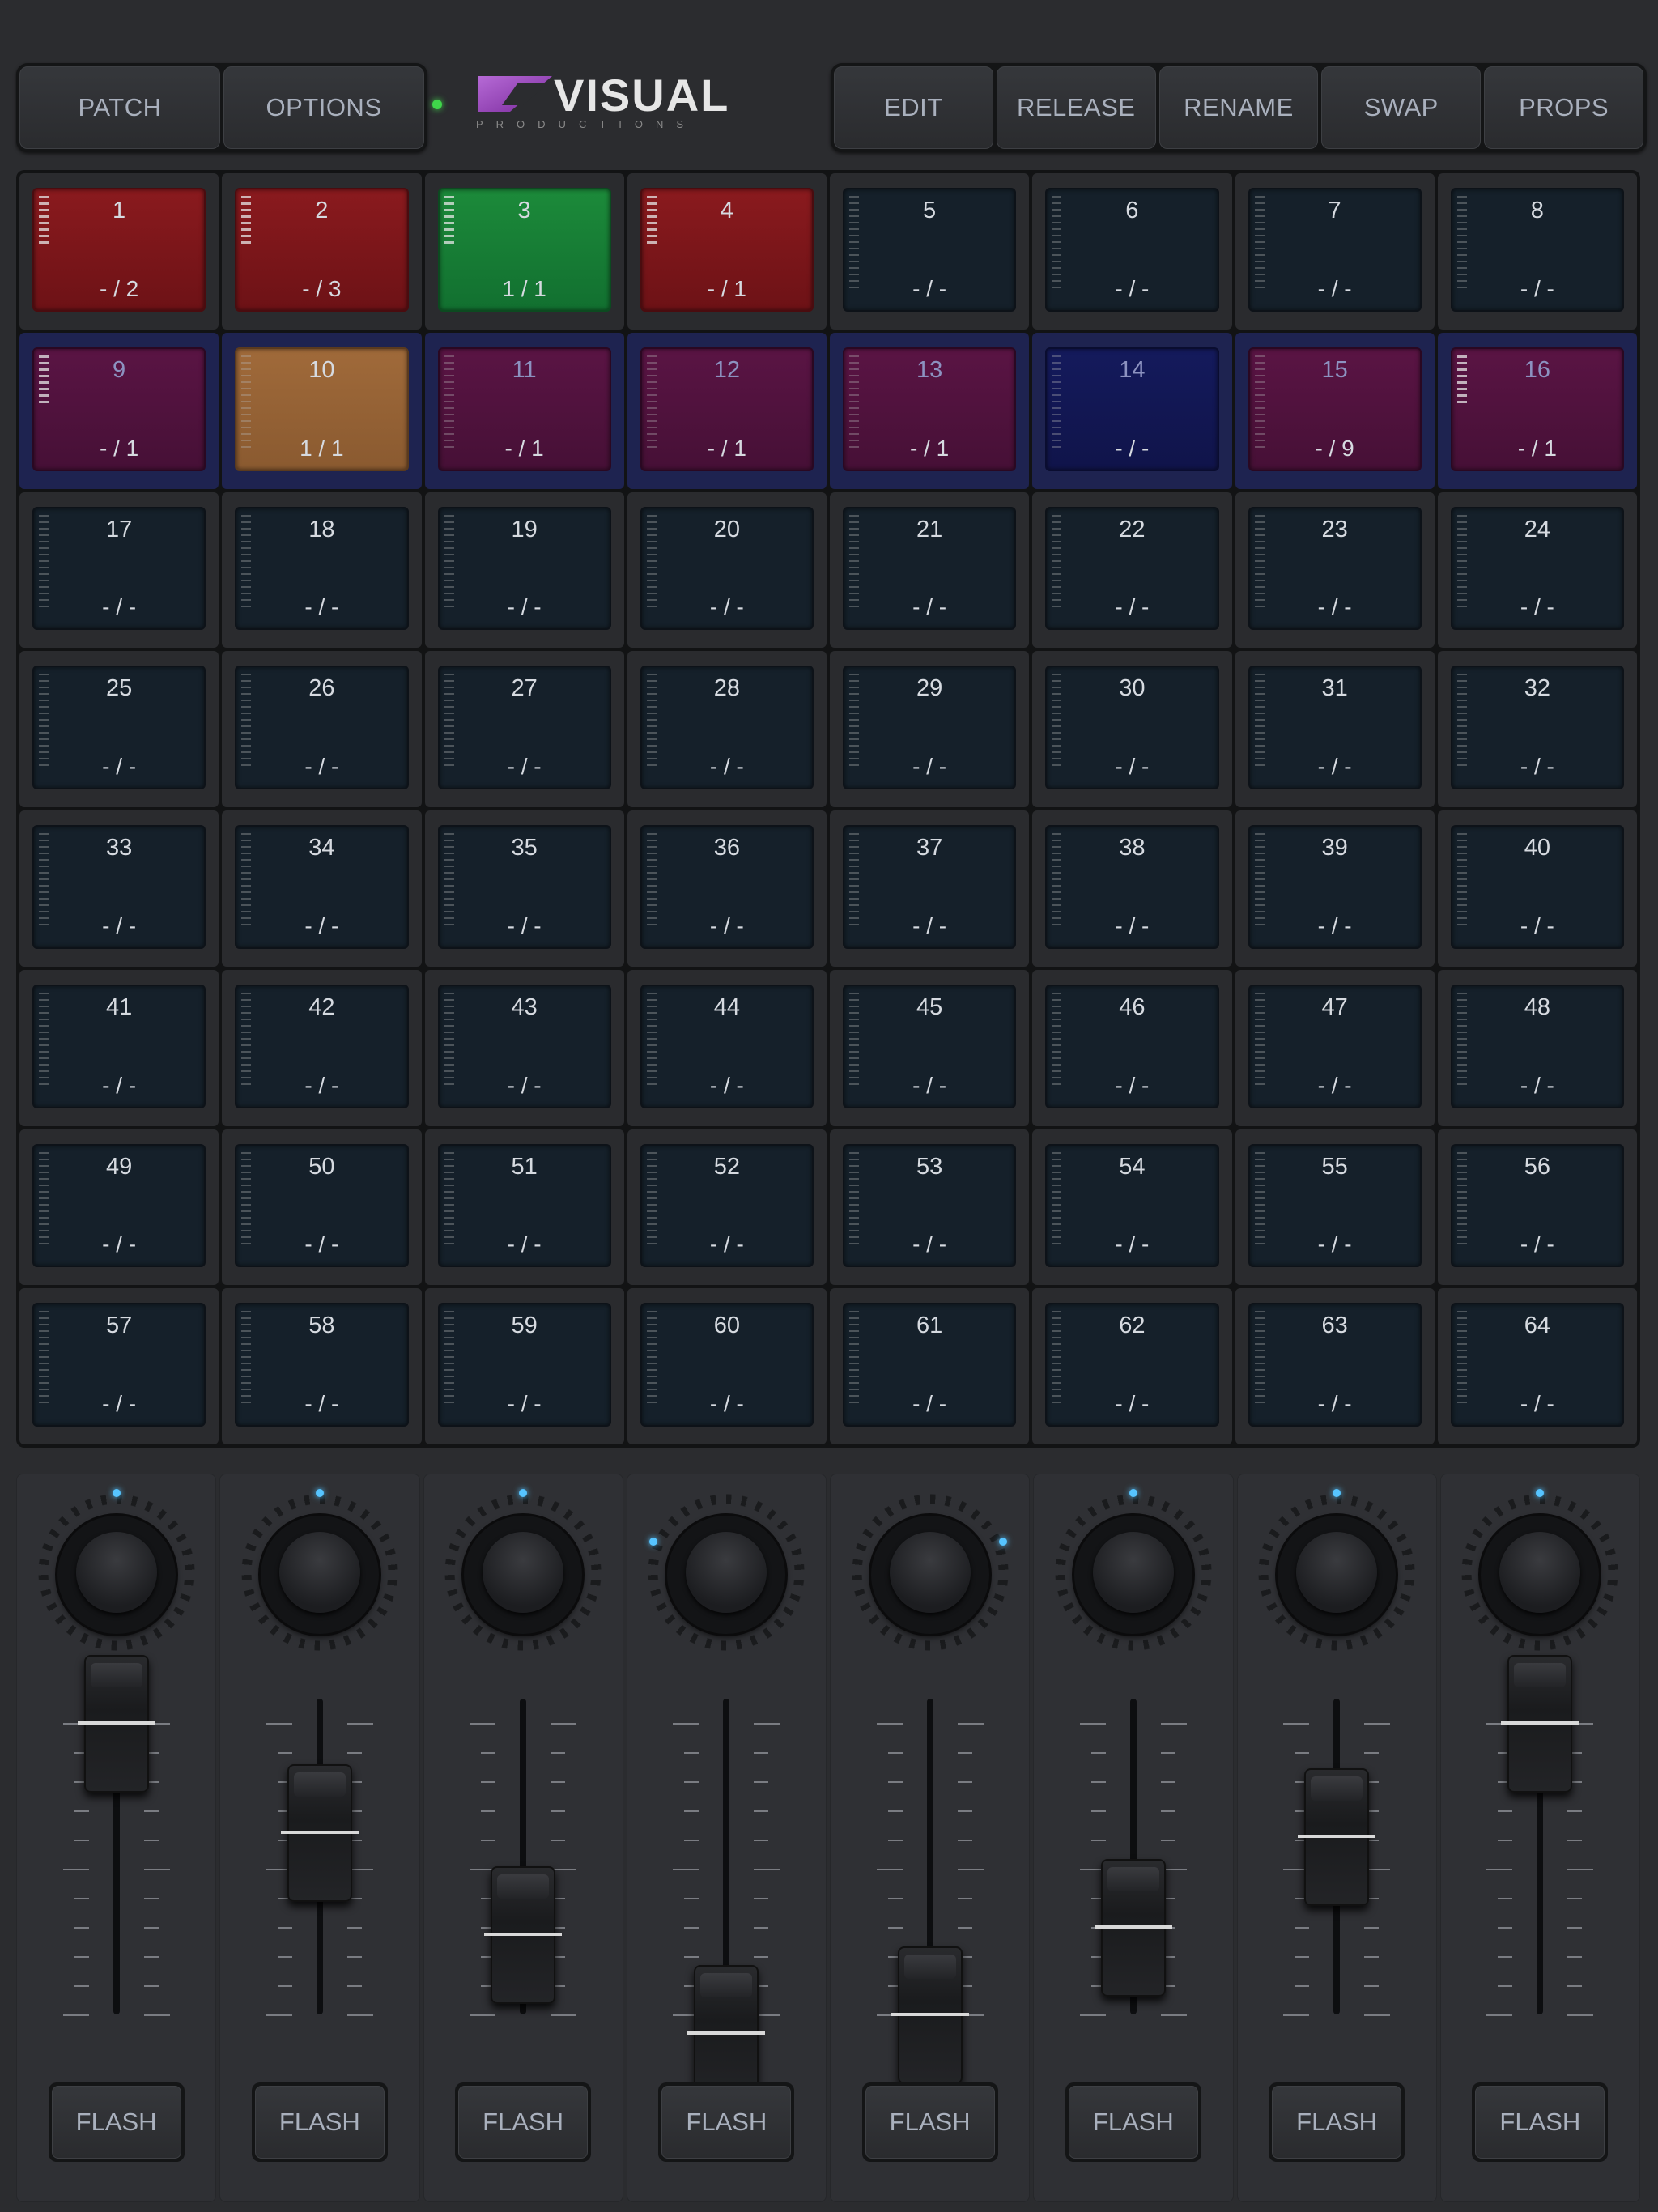 The height and width of the screenshot is (2212, 1658). Describe the element at coordinates (119, 728) in the screenshot. I see `playback-pad-25: 25 - / -` at that location.